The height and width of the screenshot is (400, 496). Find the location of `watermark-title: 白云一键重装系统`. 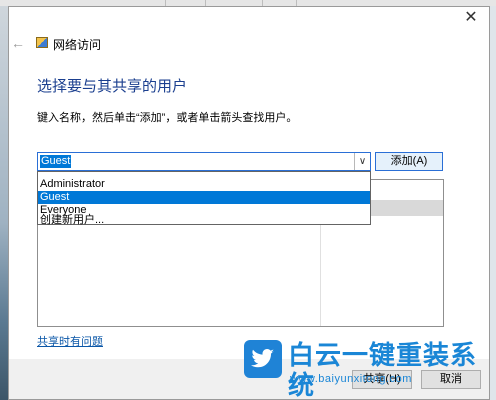

watermark-title: 白云一键重装系统 is located at coordinates (383, 370).